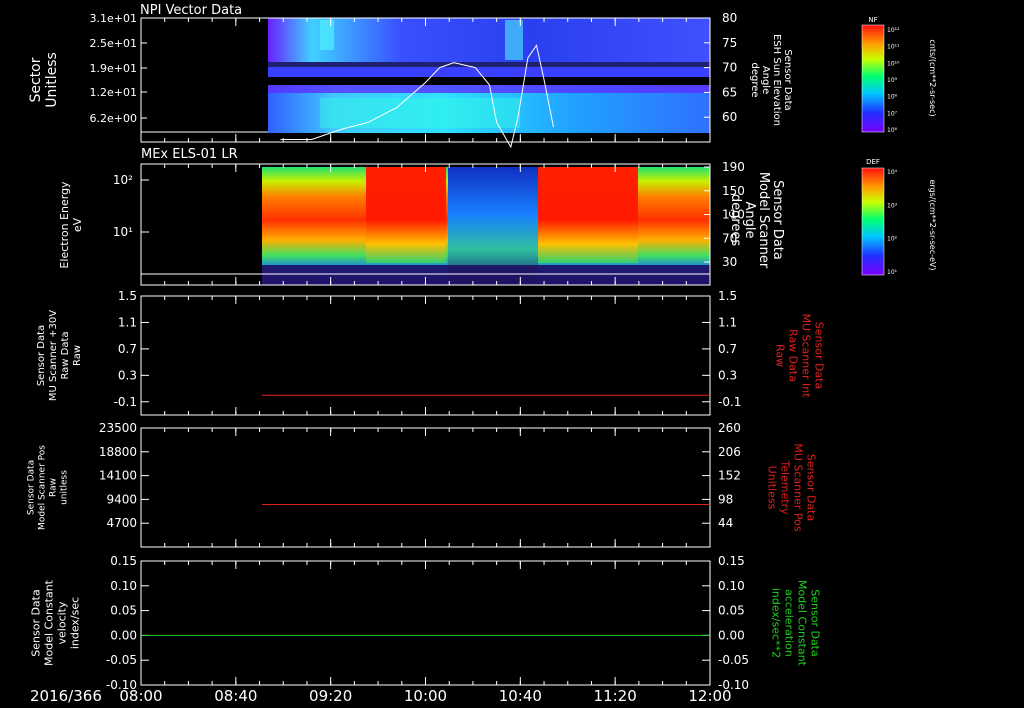 This screenshot has width=1024, height=708. Describe the element at coordinates (729, 452) in the screenshot. I see `scanpos-y2tick-label: 206` at that location.